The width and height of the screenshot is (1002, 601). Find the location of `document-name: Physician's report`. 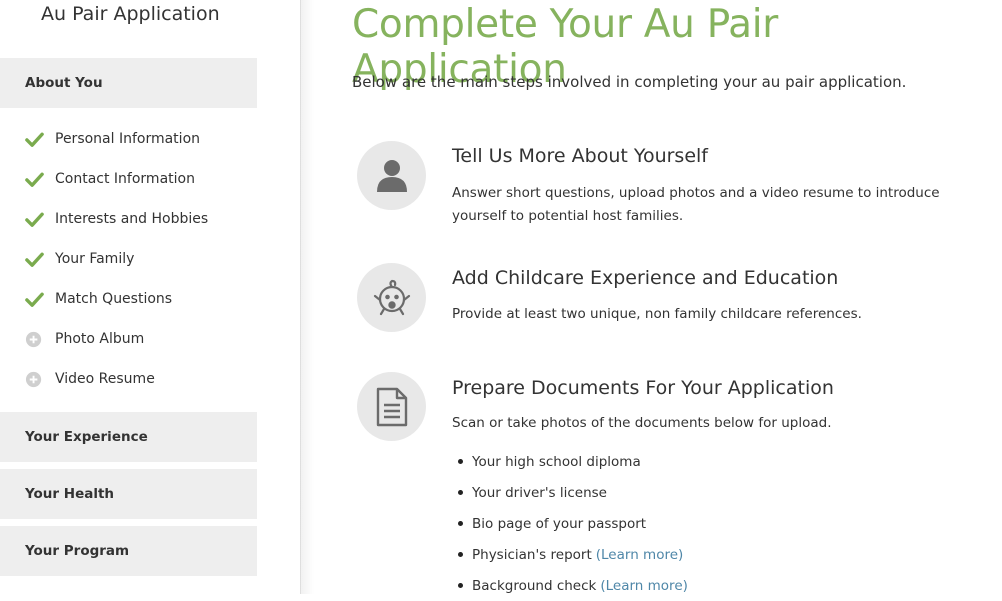

document-name: Physician's report is located at coordinates (532, 554).